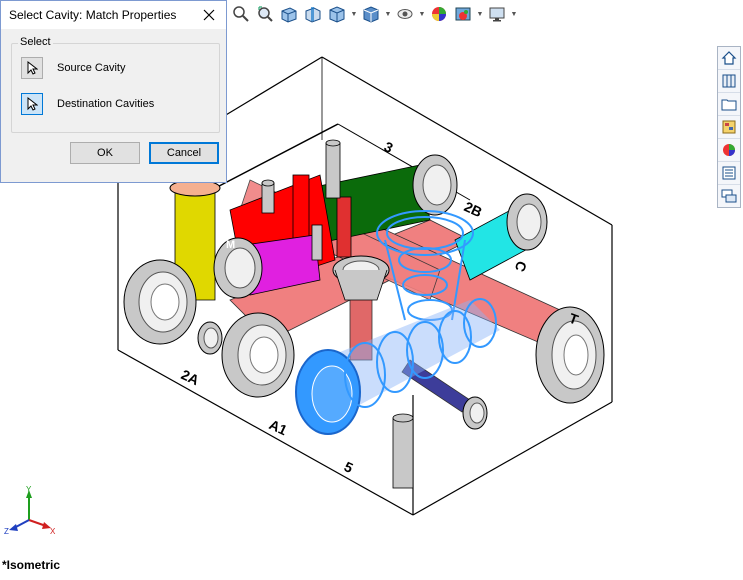 The image size is (743, 580). Describe the element at coordinates (497, 14) in the screenshot. I see `view-settings-icon` at that location.